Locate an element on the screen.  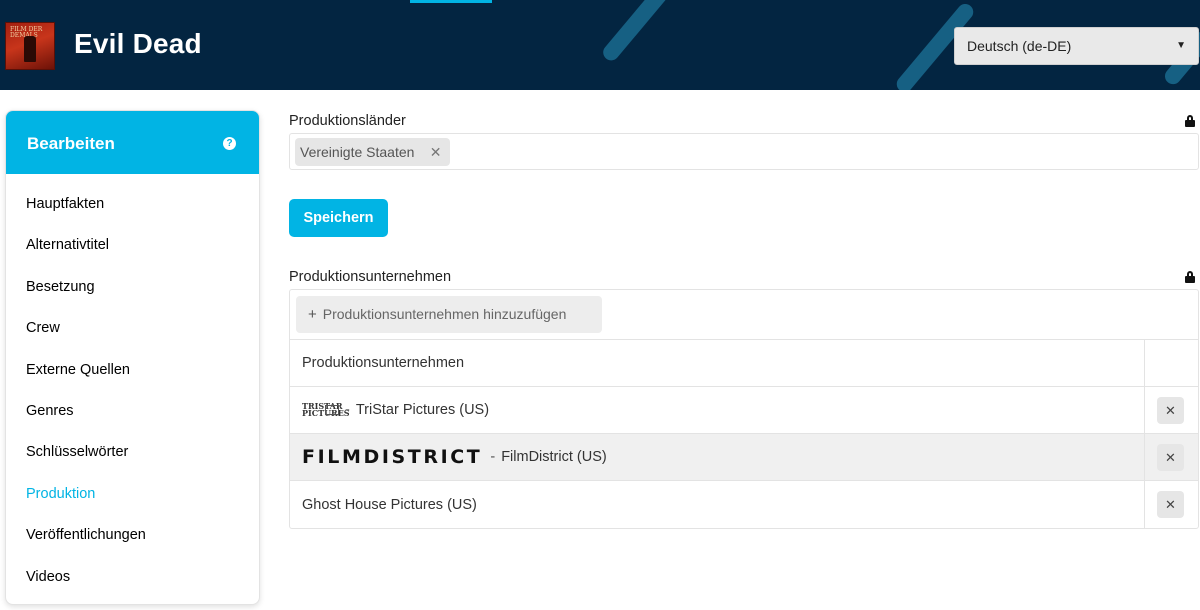
language-select: Deutsch (de-DE) ▼ is located at coordinates (1076, 46).